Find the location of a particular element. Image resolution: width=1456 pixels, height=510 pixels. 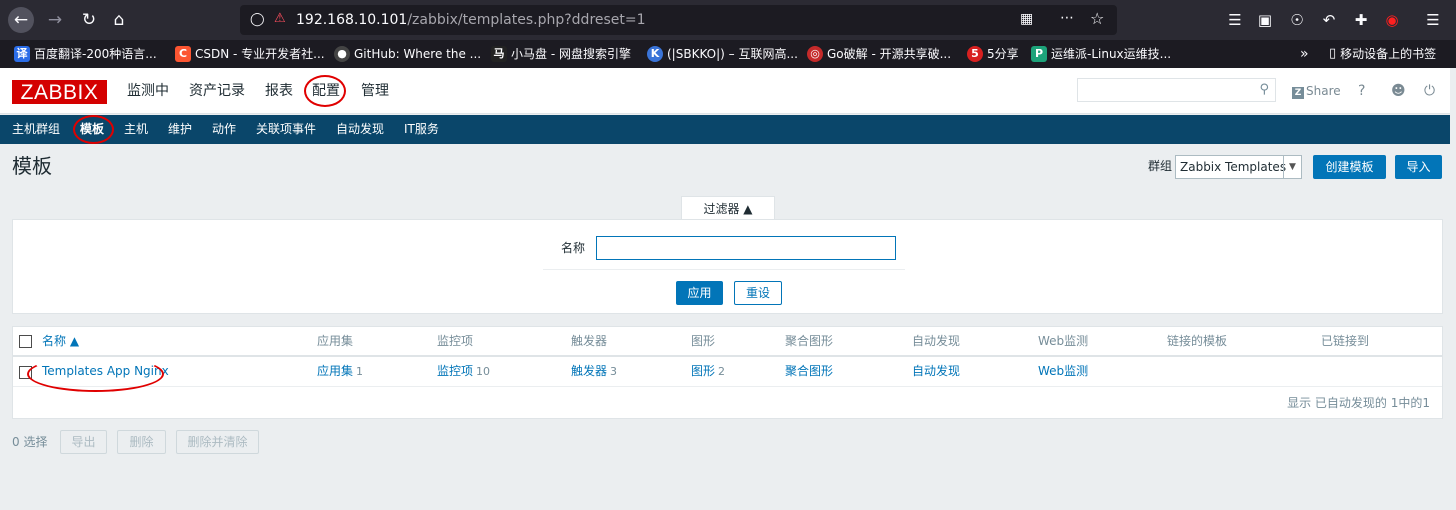

row-checkbox is located at coordinates (25, 372).